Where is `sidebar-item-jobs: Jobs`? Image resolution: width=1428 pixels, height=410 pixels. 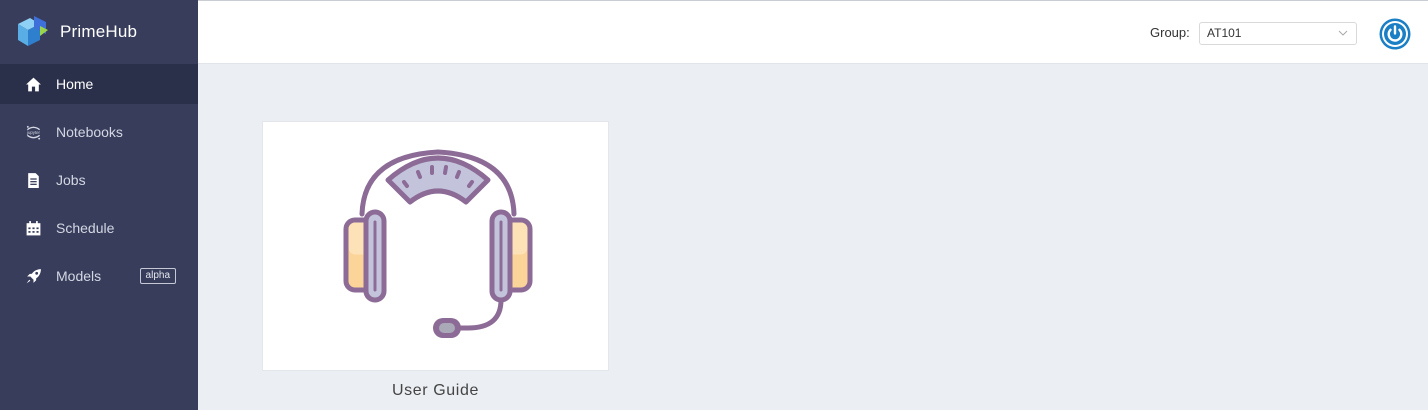
sidebar-item-jobs: Jobs is located at coordinates (99, 180).